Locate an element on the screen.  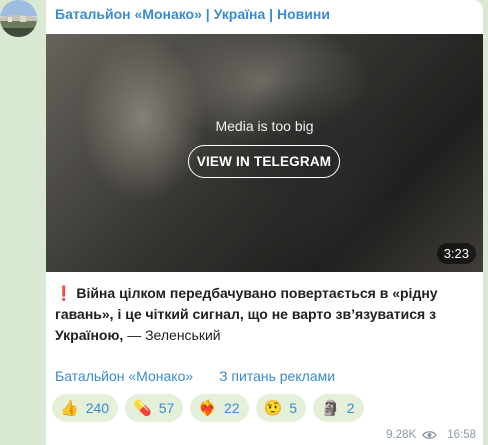
ads-link: З питань реклами is located at coordinates (277, 376).